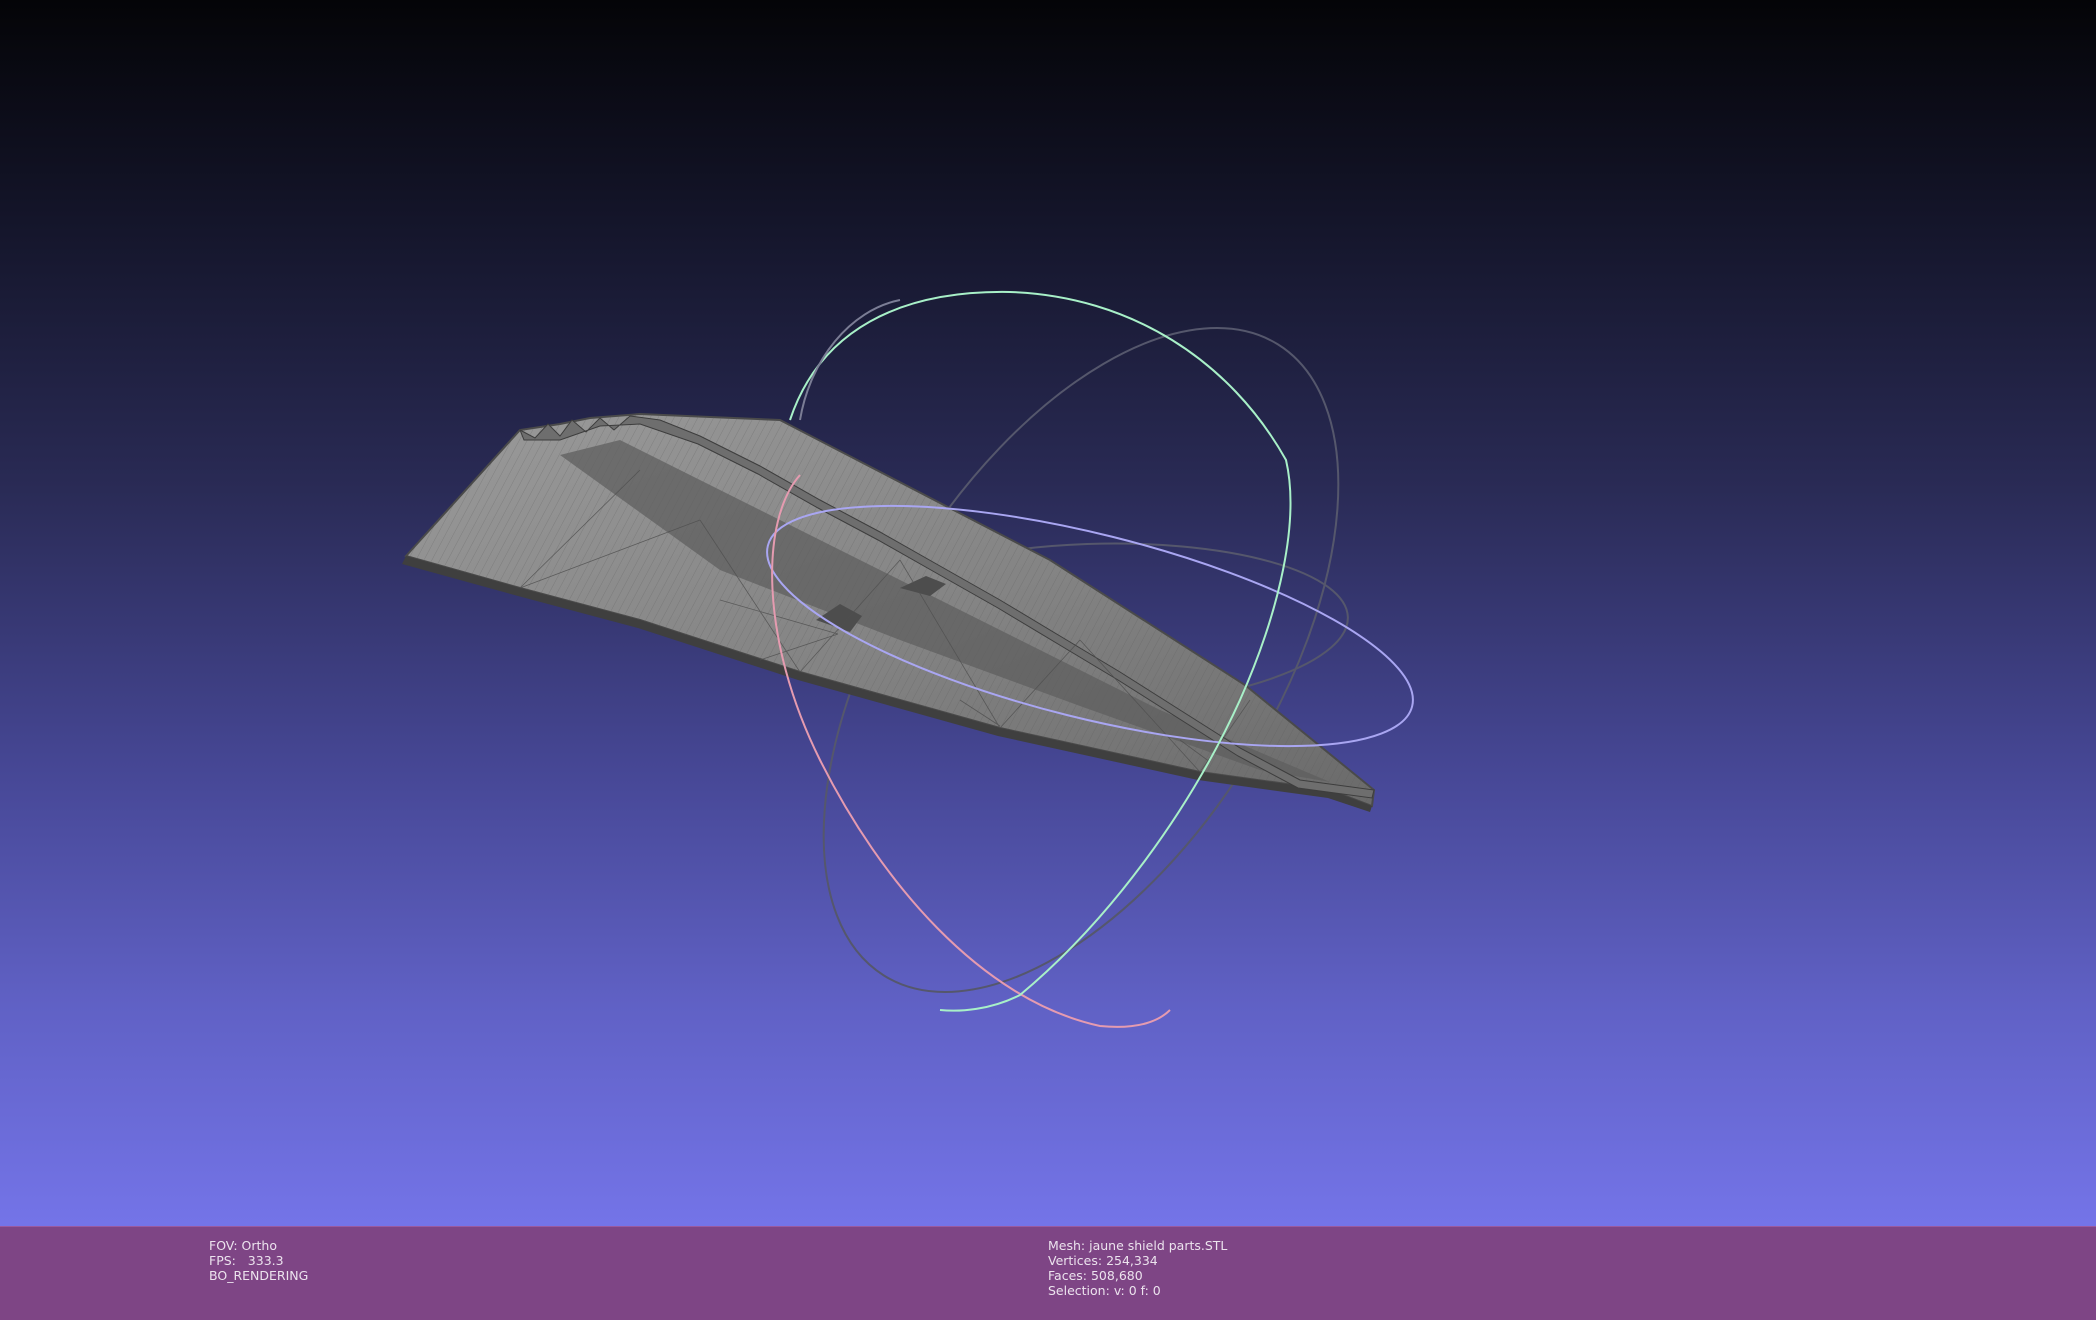 The width and height of the screenshot is (2096, 1320). Describe the element at coordinates (850, 360) in the screenshot. I see `trackball-shadow-ring` at that location.